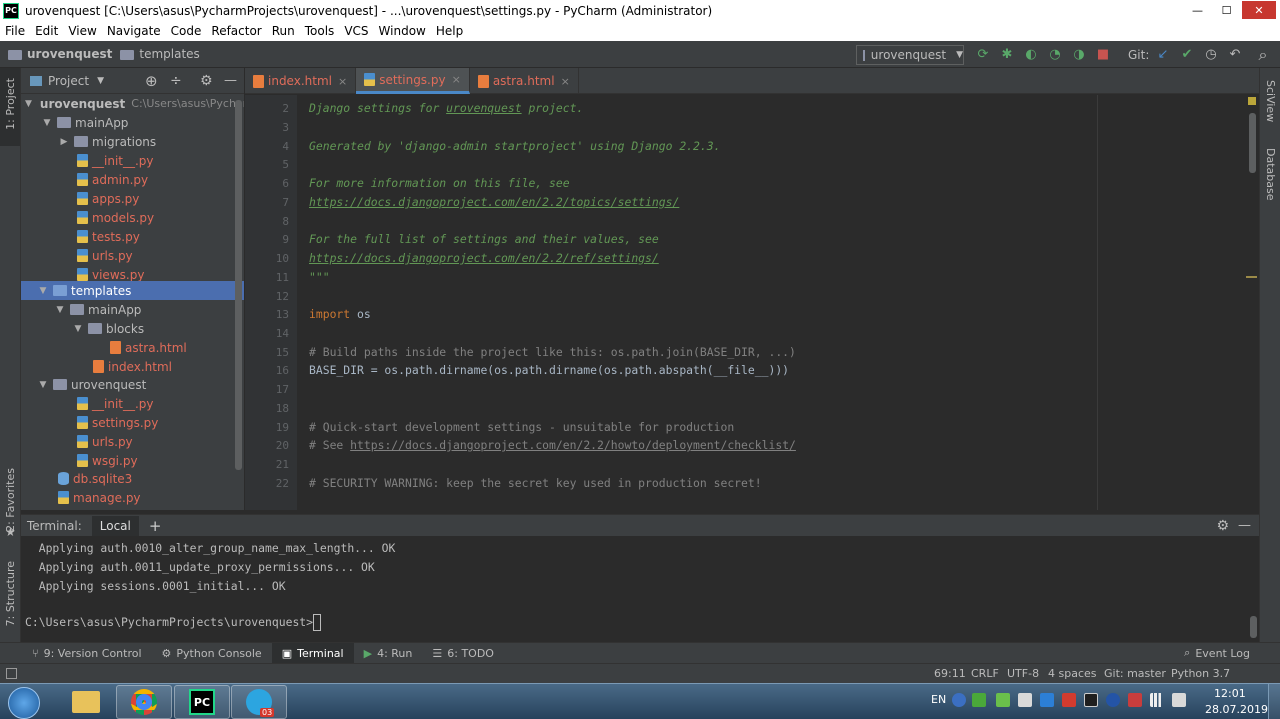  I want to click on tool-run: ▶ 4: Run, so click(388, 653).